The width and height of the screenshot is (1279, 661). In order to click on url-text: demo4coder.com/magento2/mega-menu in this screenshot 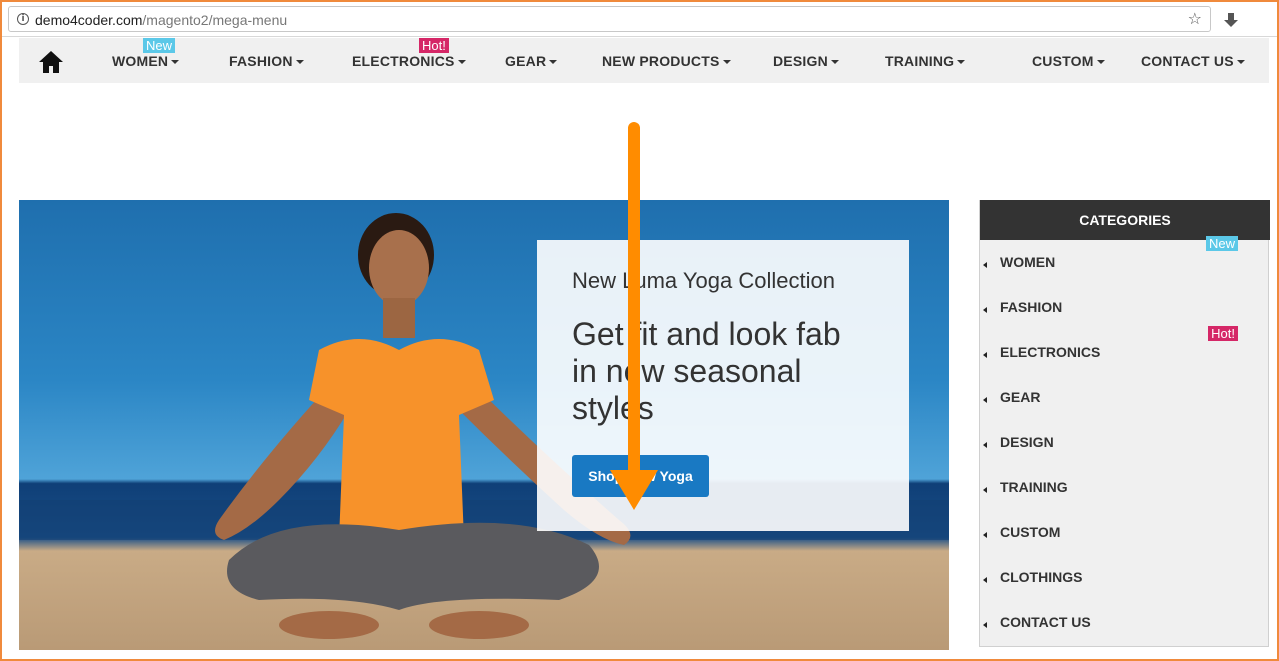, I will do `click(161, 20)`.